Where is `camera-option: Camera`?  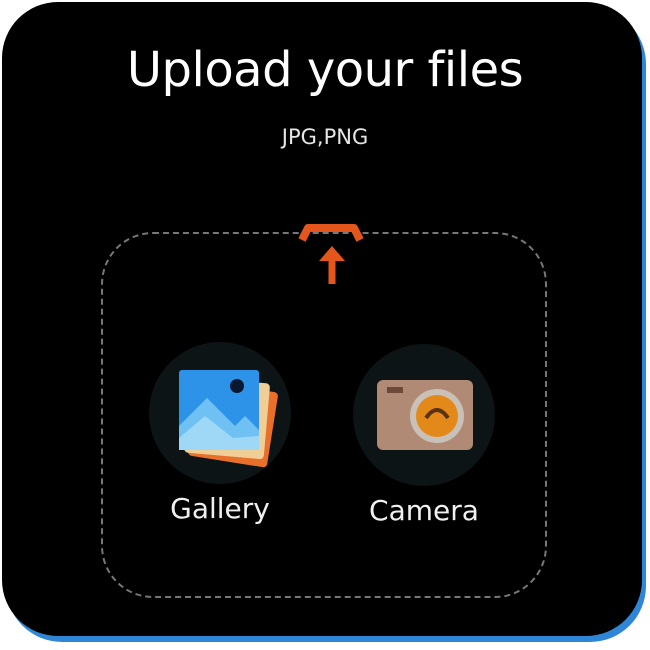
camera-option: Camera is located at coordinates (424, 435).